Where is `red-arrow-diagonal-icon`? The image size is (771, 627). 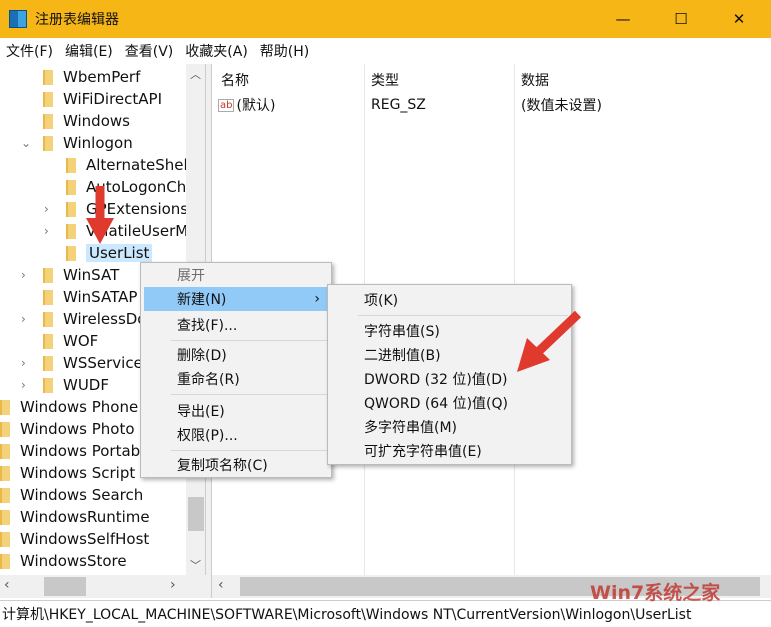
red-arrow-diagonal-icon is located at coordinates (549, 341).